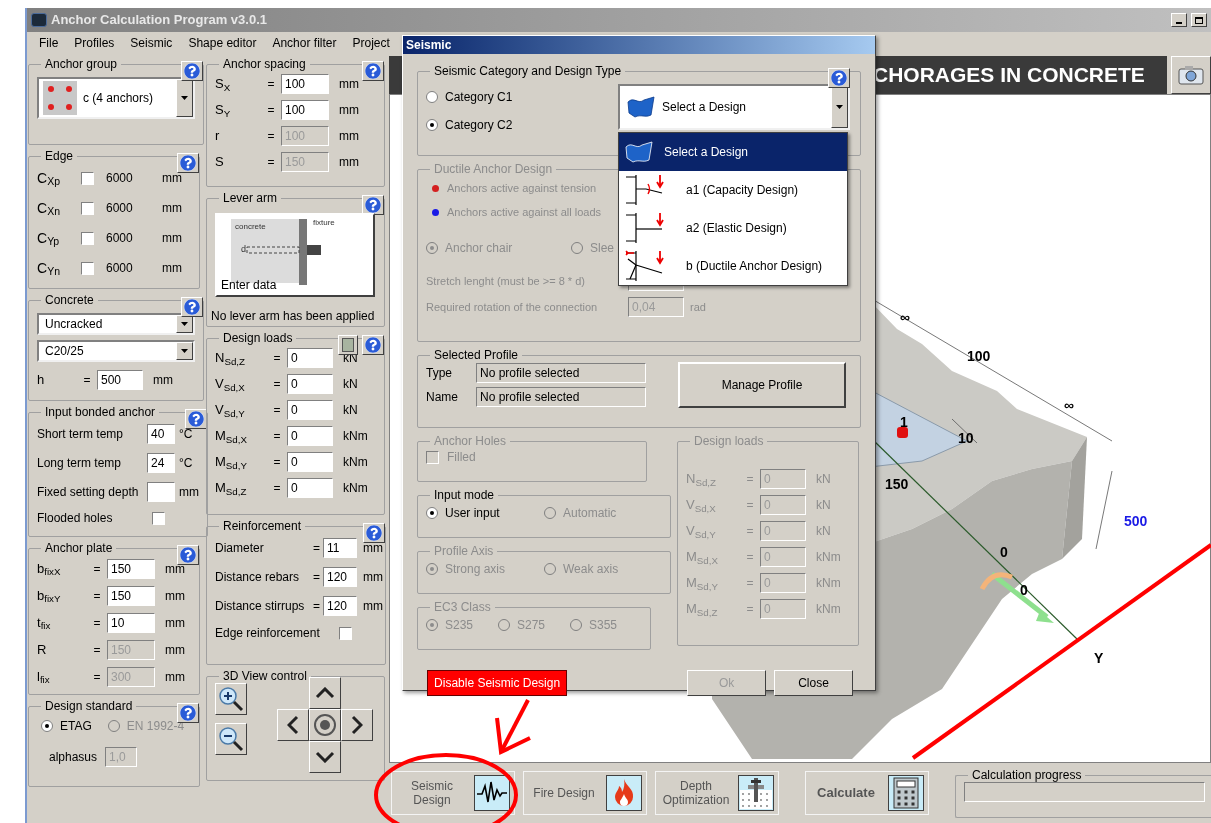  Describe the element at coordinates (702, 609) in the screenshot. I see `field-label: M$_{Sd,Z}$` at that location.